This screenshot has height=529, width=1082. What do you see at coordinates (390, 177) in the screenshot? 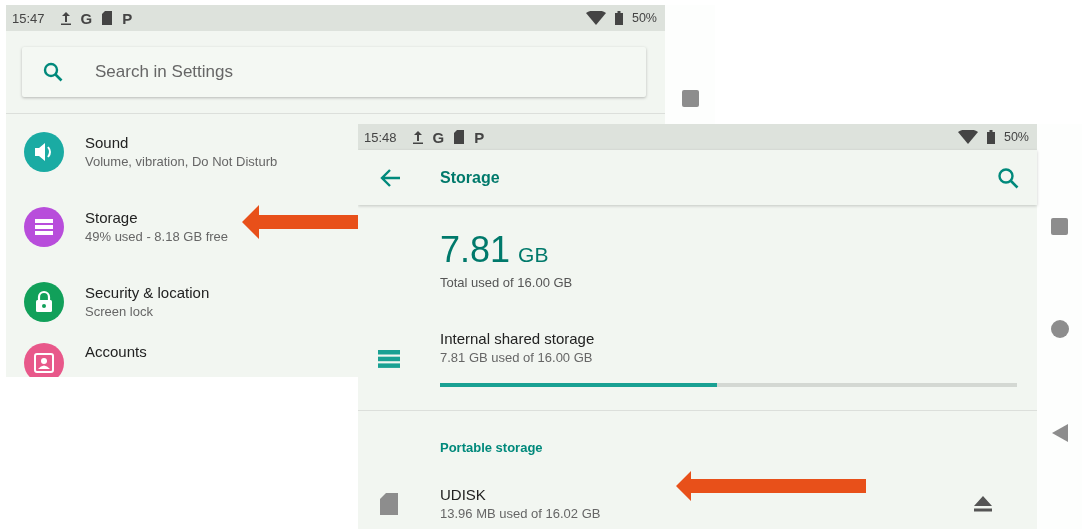
I see `back-arrow-icon` at bounding box center [390, 177].